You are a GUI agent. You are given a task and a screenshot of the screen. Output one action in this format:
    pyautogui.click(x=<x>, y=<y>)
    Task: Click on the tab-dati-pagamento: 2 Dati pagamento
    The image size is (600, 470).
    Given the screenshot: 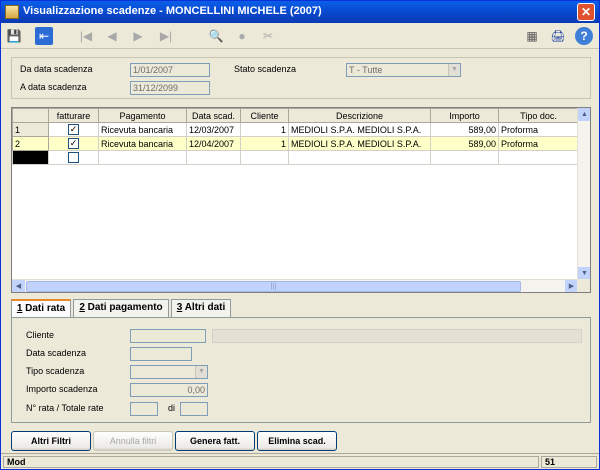 What is the action you would take?
    pyautogui.click(x=121, y=308)
    